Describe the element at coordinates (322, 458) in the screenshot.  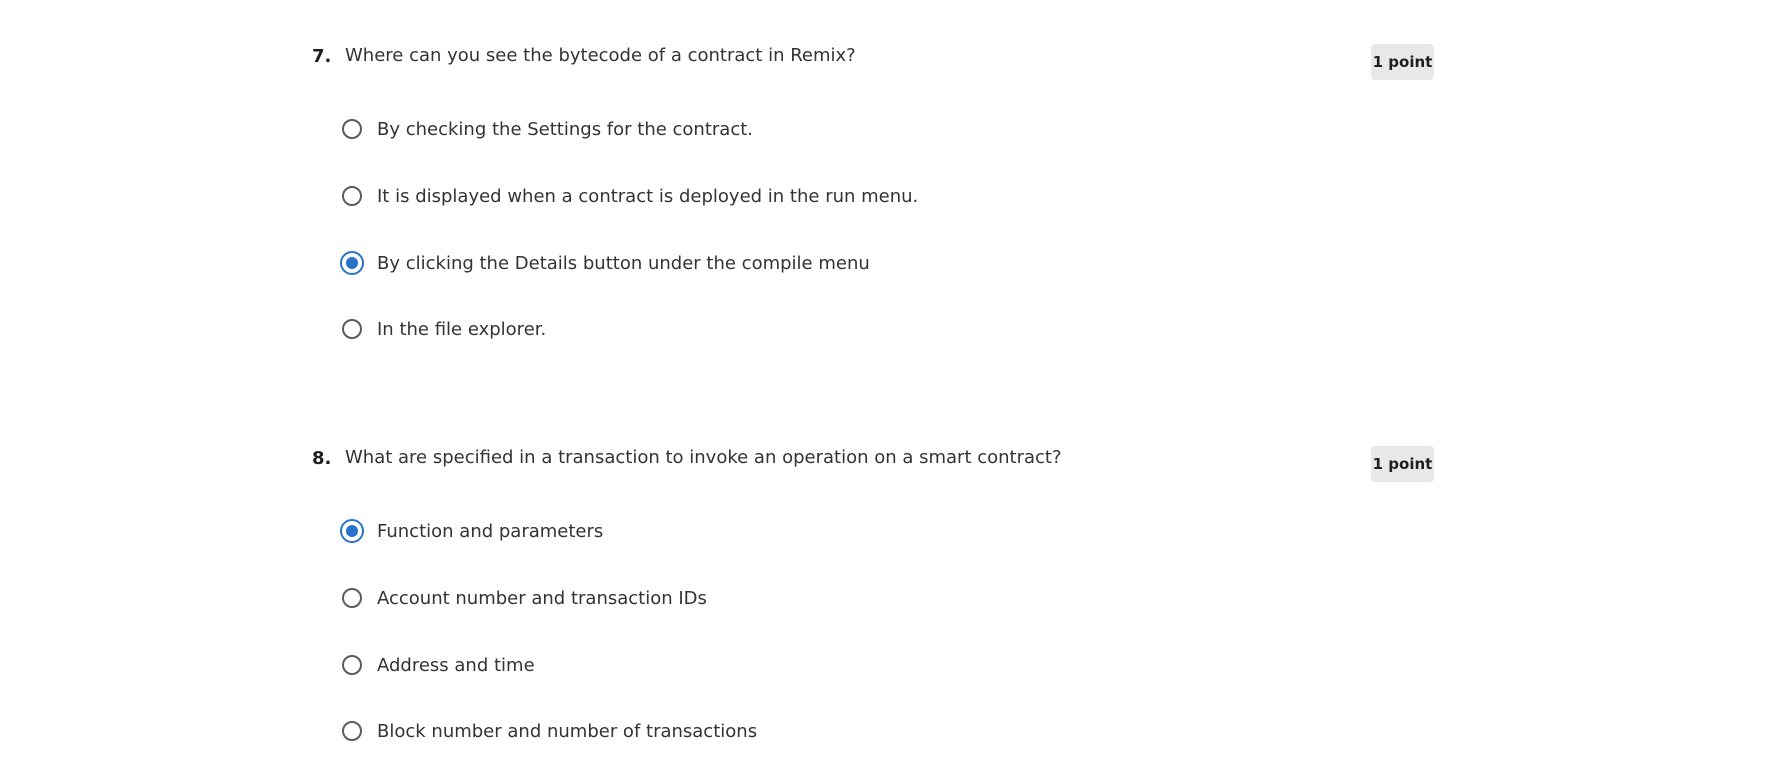
I see `question-number: 8.` at that location.